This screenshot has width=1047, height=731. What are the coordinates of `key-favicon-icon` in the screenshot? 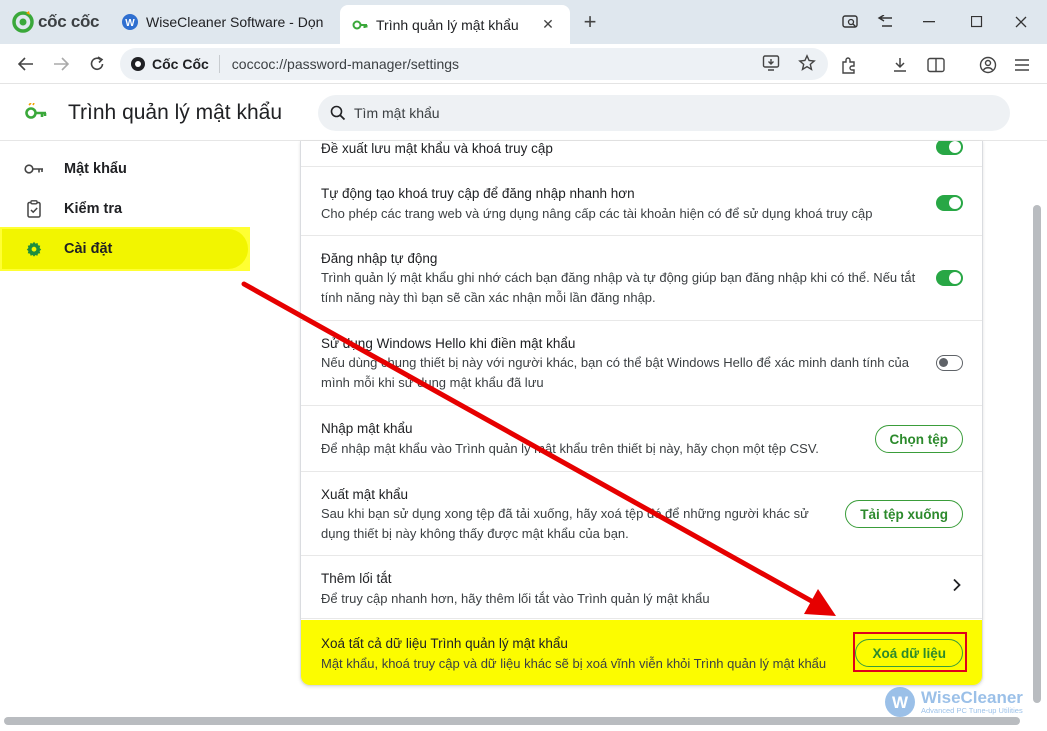 It's located at (360, 24).